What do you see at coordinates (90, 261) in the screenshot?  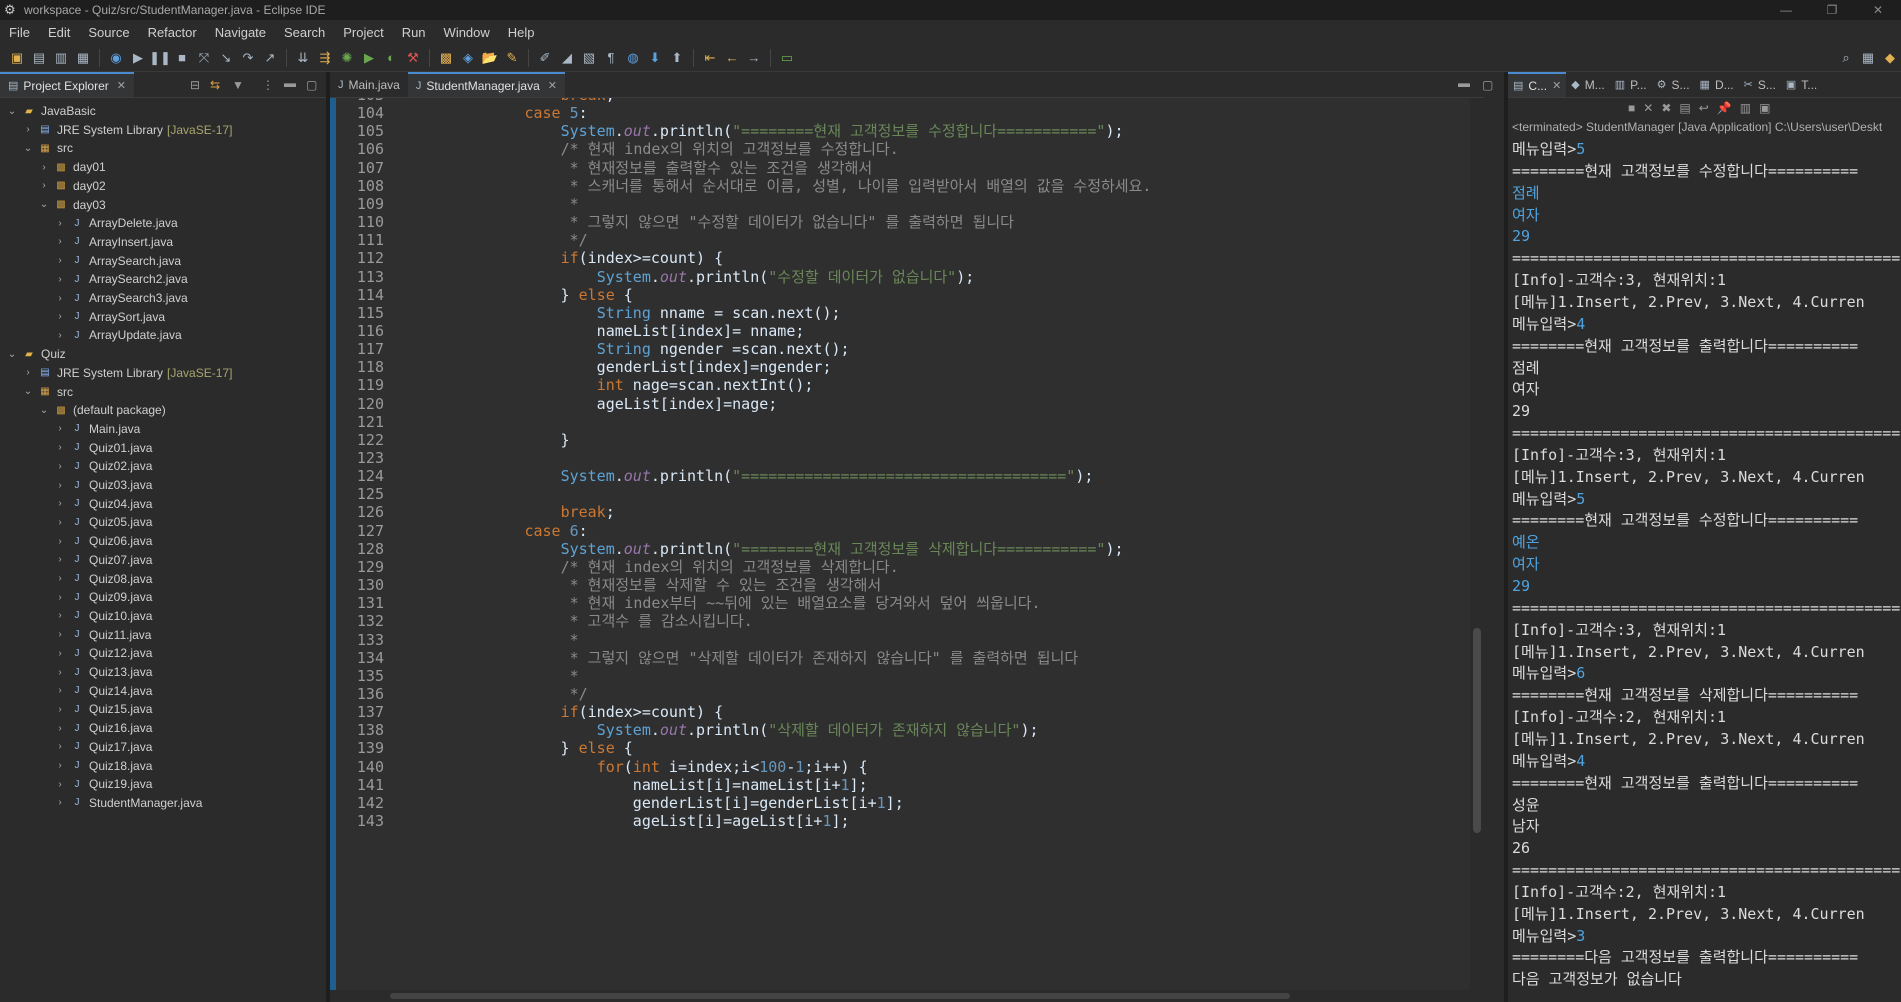 I see `tree-item: › J ArraySearch.java` at bounding box center [90, 261].